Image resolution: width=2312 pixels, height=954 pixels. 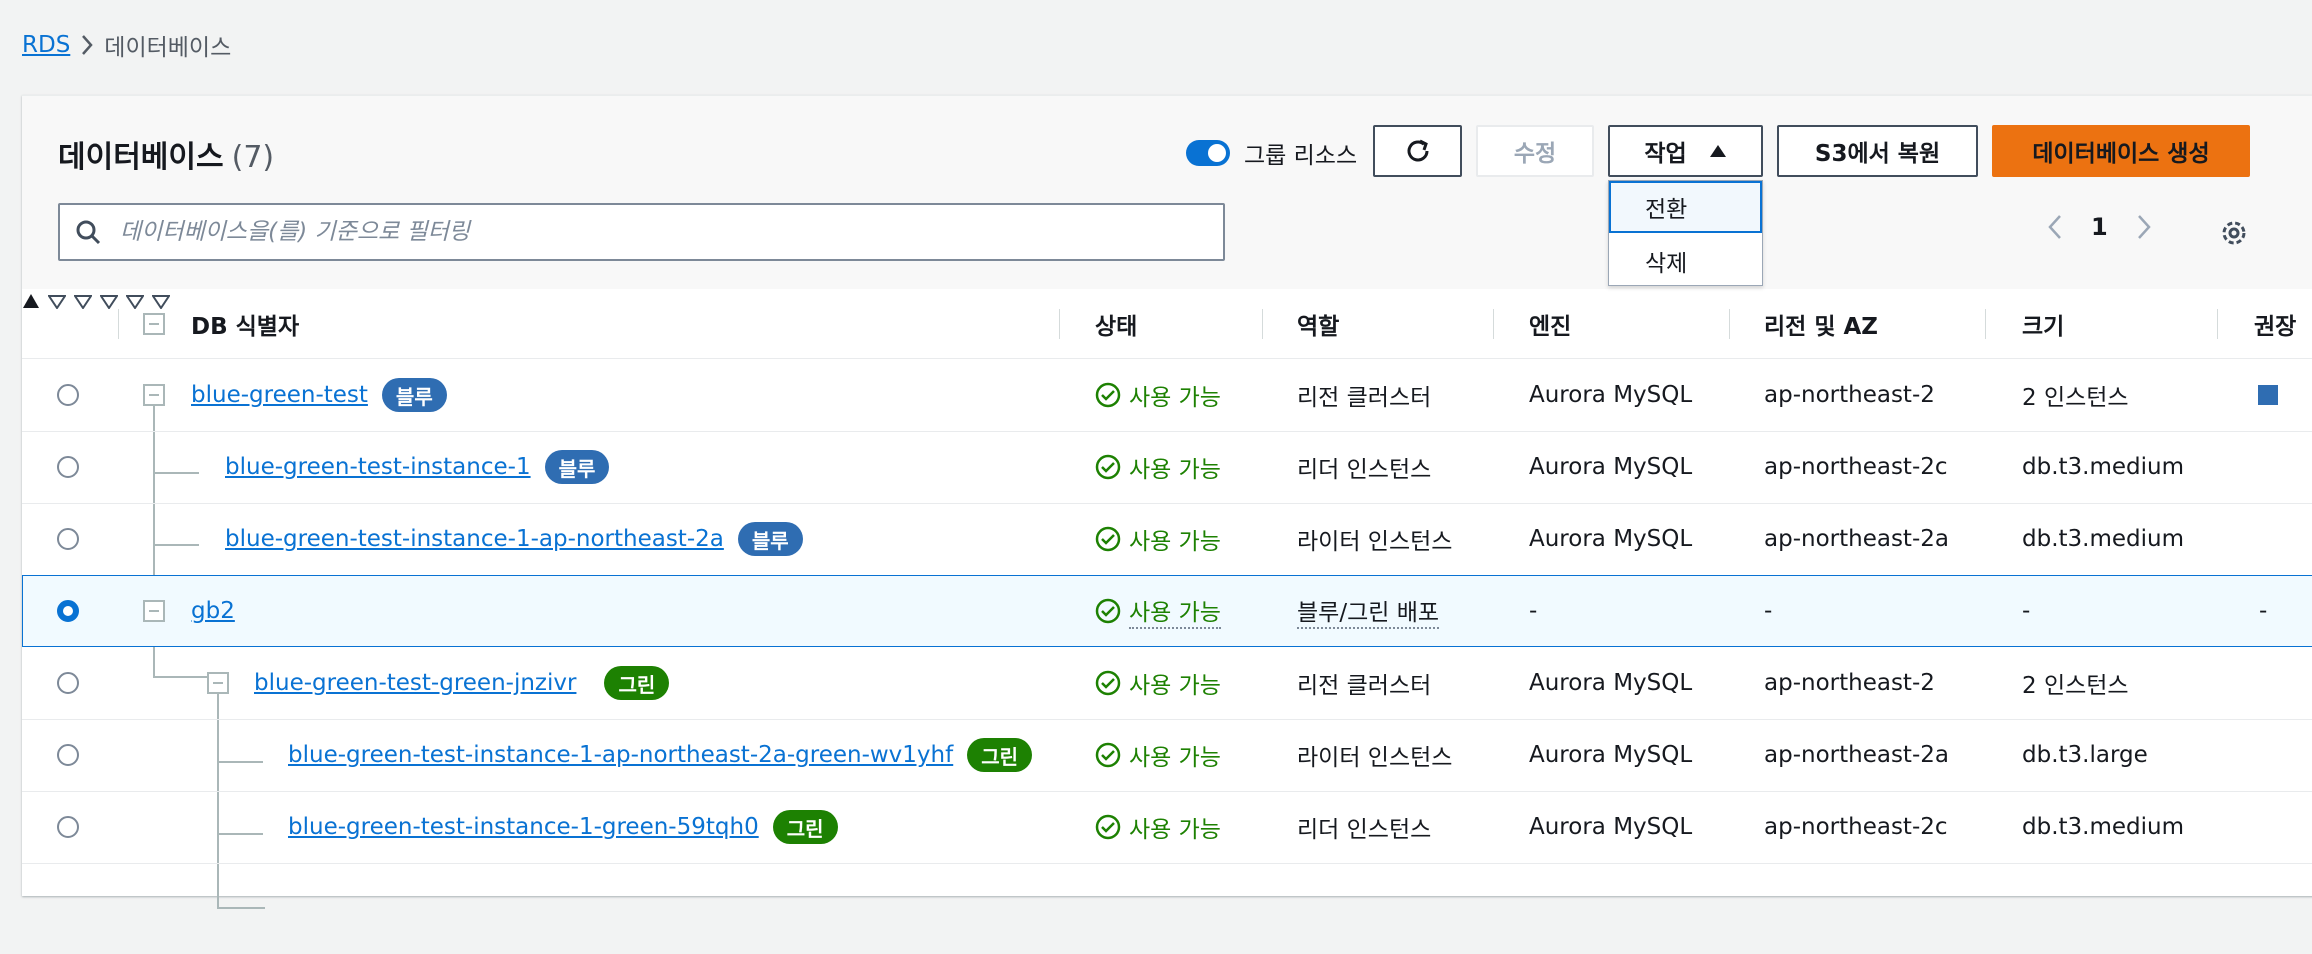 I want to click on search-input, so click(x=660, y=232).